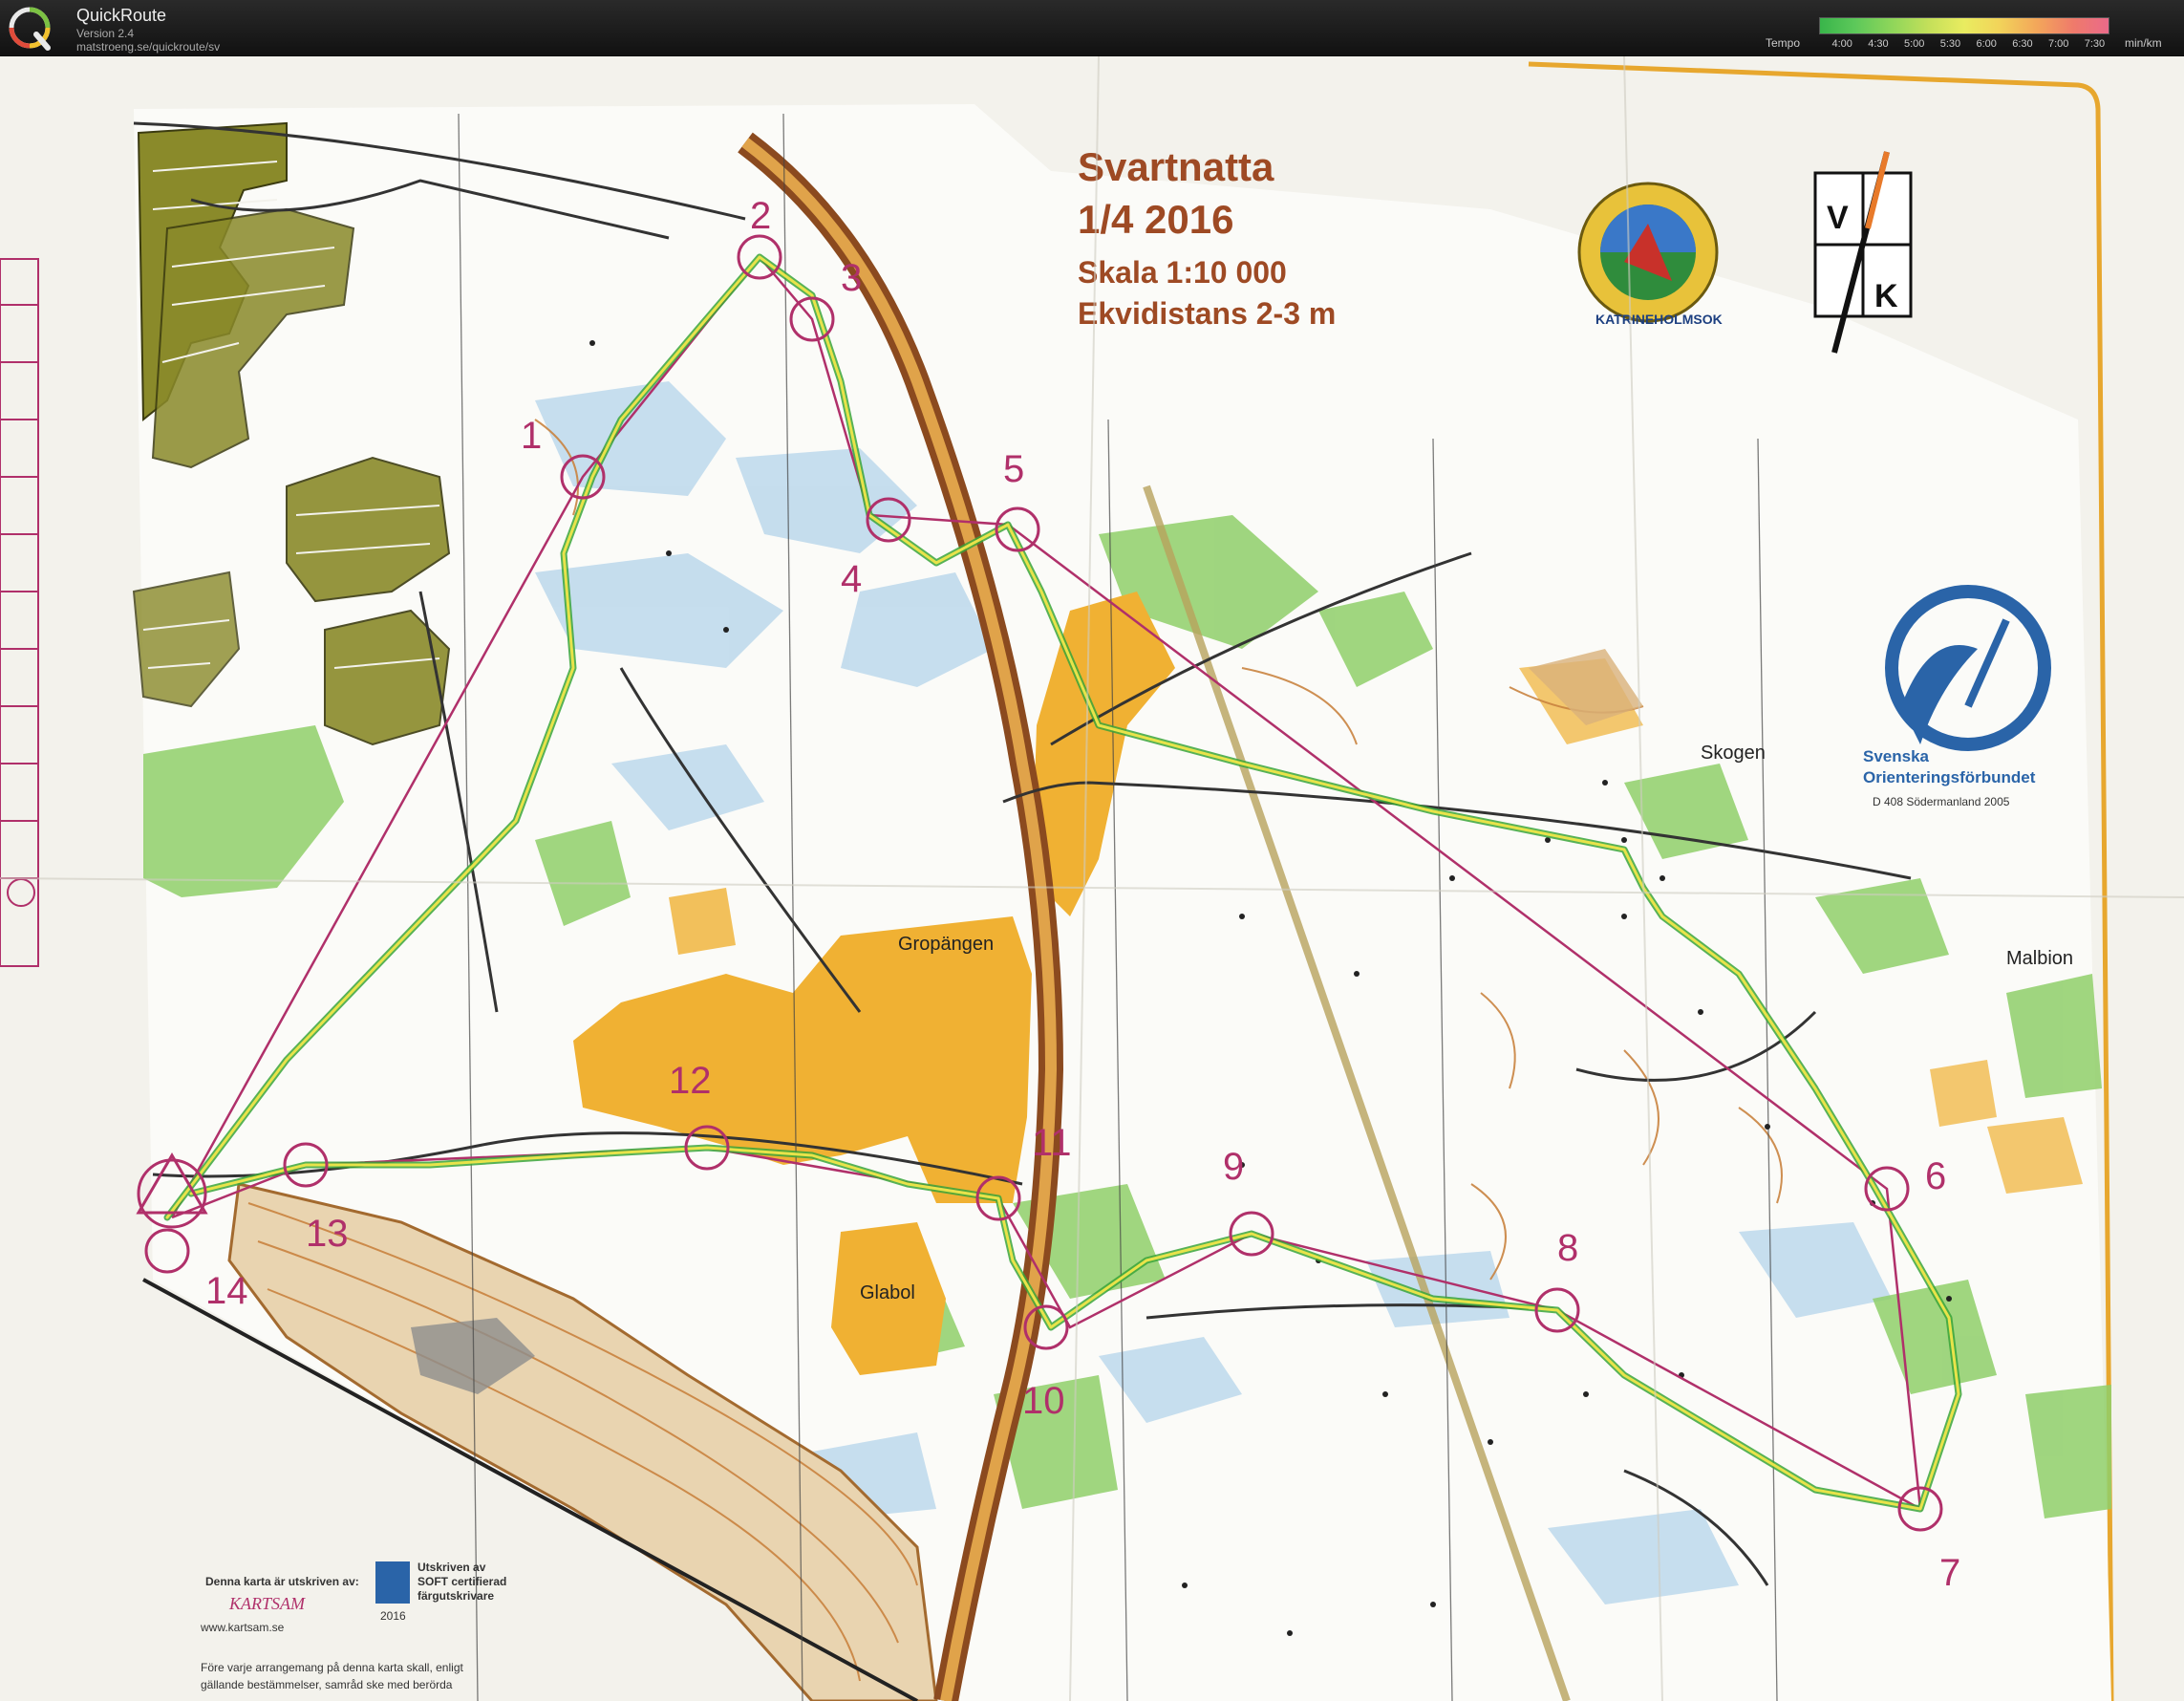 The width and height of the screenshot is (2184, 1701). What do you see at coordinates (2095, 44) in the screenshot?
I see `tempo-tick: 7:30` at bounding box center [2095, 44].